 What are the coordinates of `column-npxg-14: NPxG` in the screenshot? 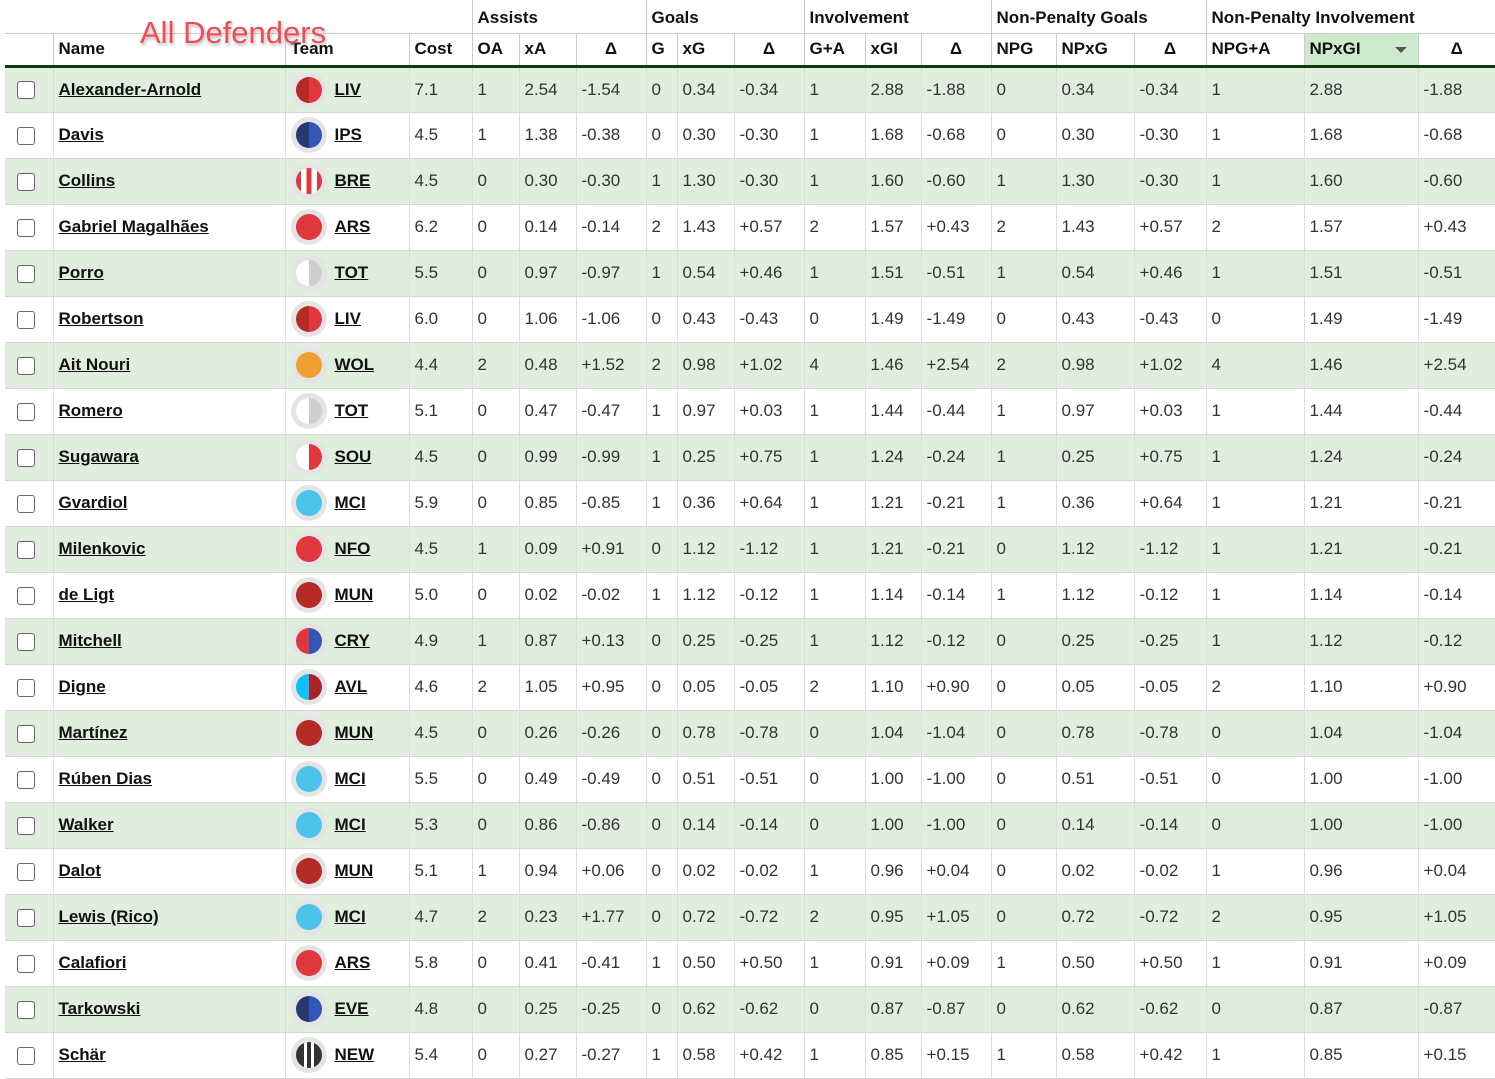 It's located at (1095, 50).